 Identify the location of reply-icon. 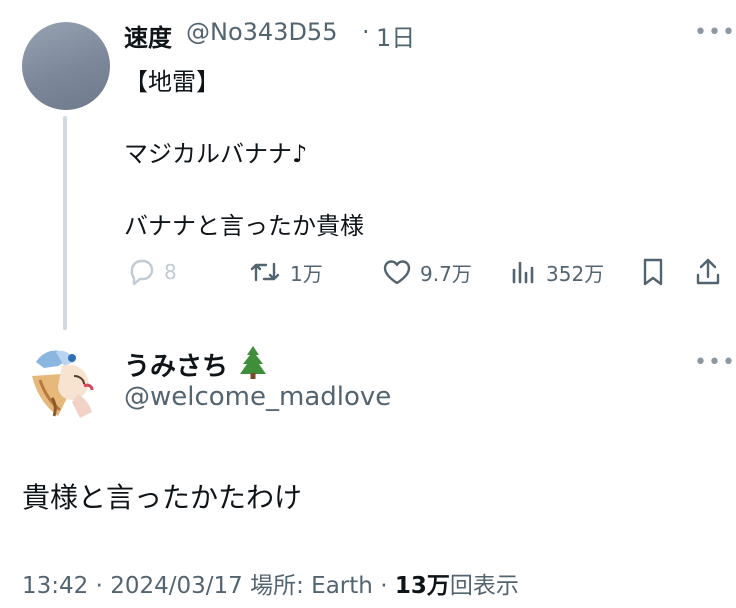
(141, 272).